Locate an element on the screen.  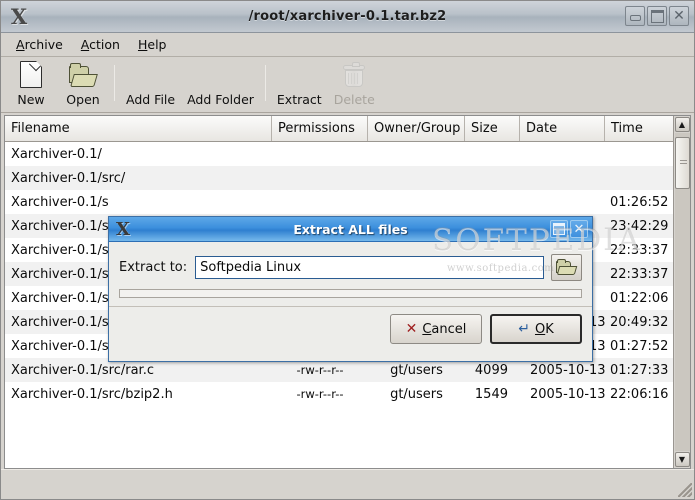
cell-name: Xarchiver-0.1/ is located at coordinates (56, 154).